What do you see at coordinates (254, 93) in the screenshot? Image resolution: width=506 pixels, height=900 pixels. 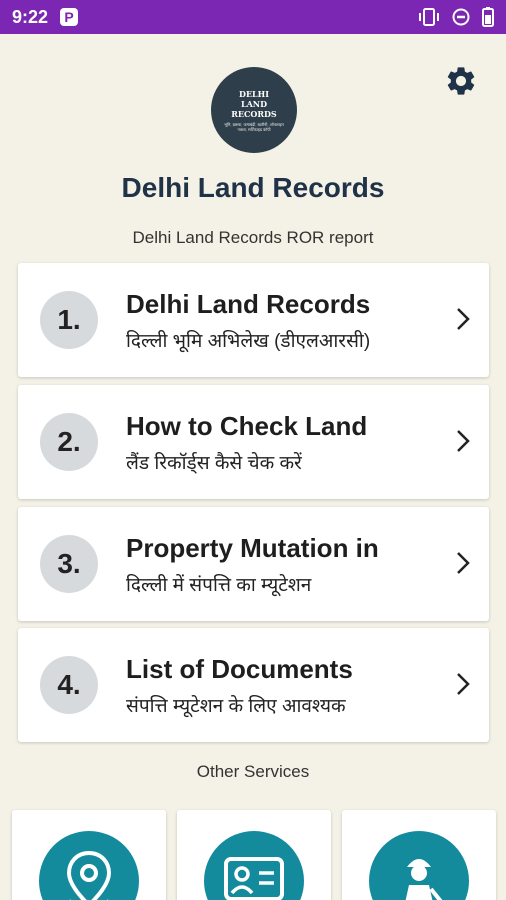 I see `logo-title-line1: DELHI` at bounding box center [254, 93].